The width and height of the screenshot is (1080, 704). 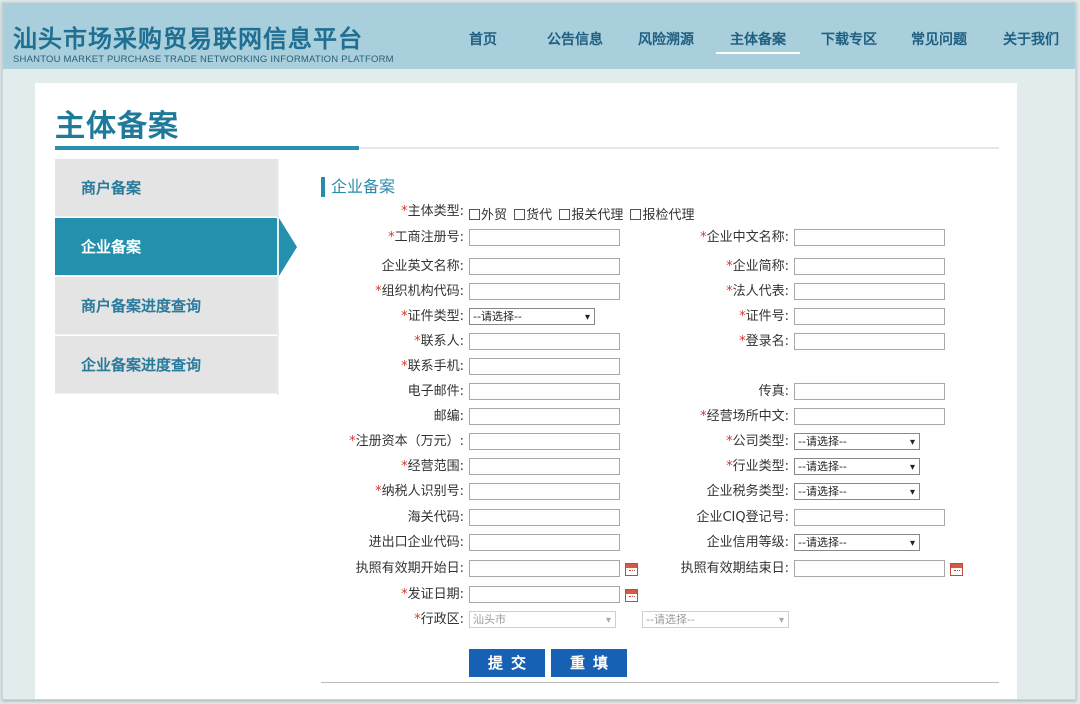 I want to click on nav-announcements: 公告信息, so click(x=575, y=39).